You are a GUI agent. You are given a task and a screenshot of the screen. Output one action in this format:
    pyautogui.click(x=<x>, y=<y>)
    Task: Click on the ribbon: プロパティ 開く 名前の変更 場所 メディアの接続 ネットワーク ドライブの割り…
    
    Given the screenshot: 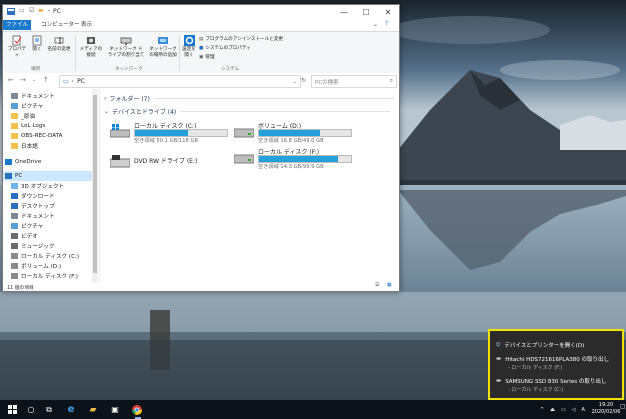 What is the action you would take?
    pyautogui.click(x=201, y=53)
    